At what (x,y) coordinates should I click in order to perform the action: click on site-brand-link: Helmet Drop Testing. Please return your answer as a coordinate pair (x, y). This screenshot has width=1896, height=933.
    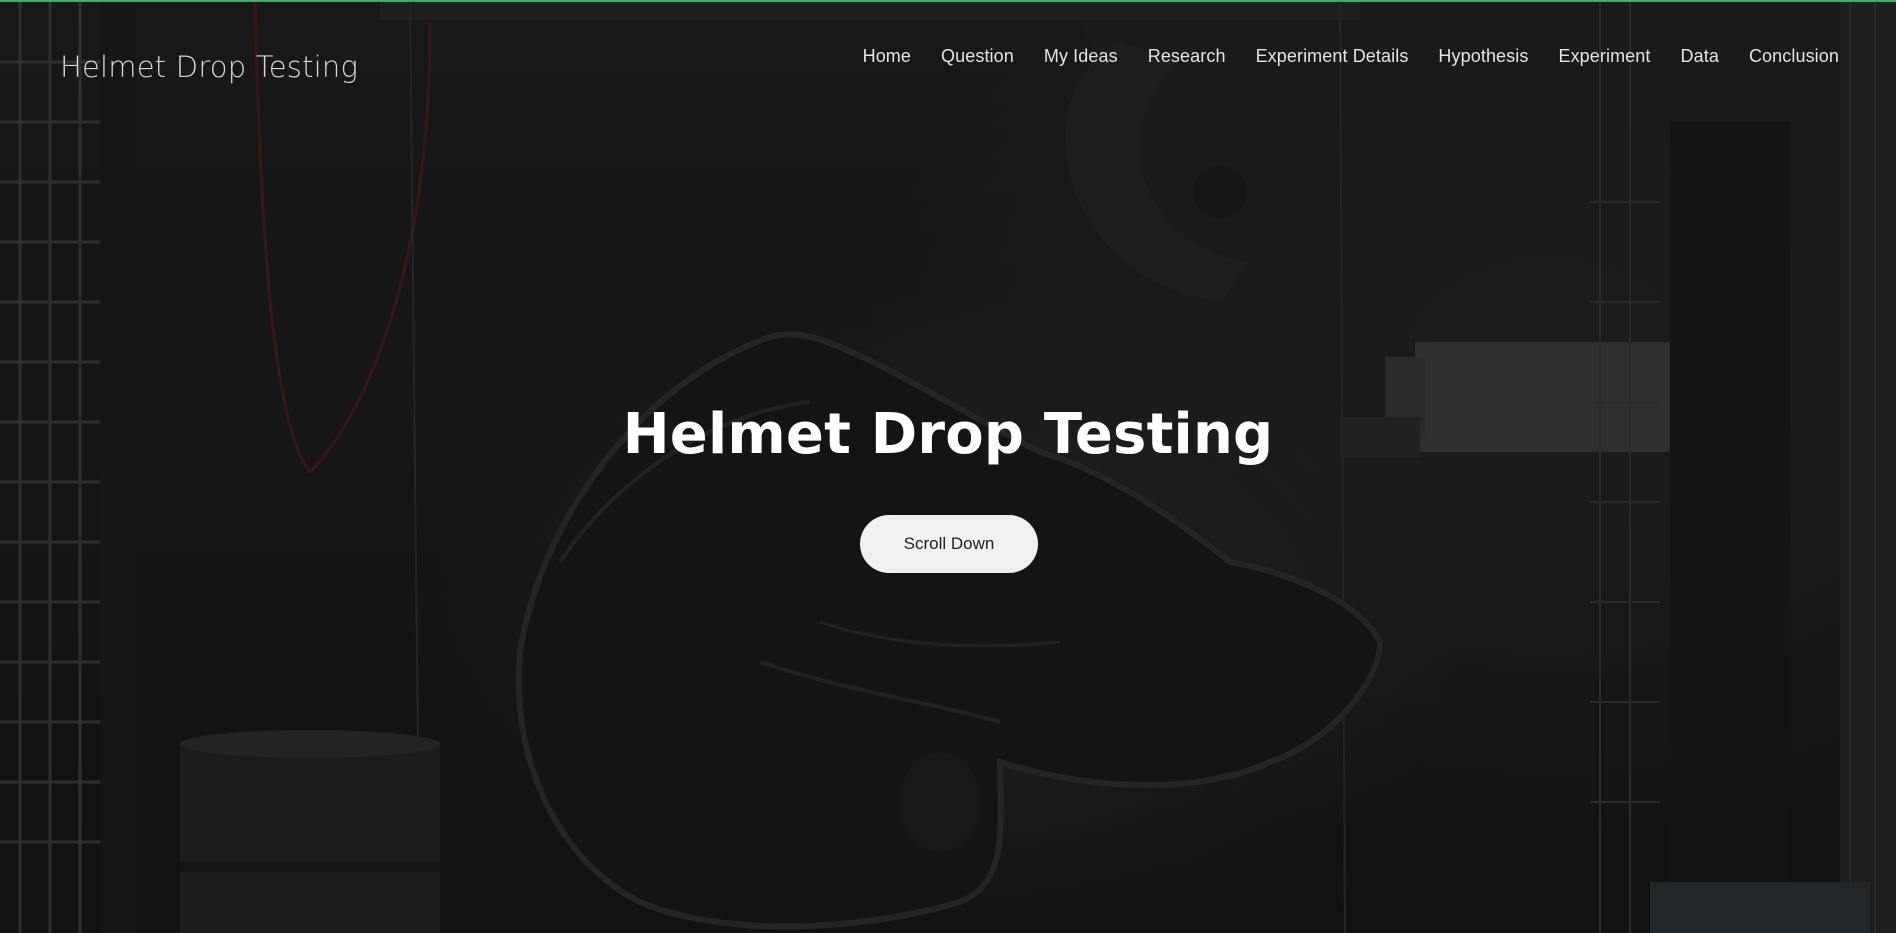
    Looking at the image, I should click on (209, 67).